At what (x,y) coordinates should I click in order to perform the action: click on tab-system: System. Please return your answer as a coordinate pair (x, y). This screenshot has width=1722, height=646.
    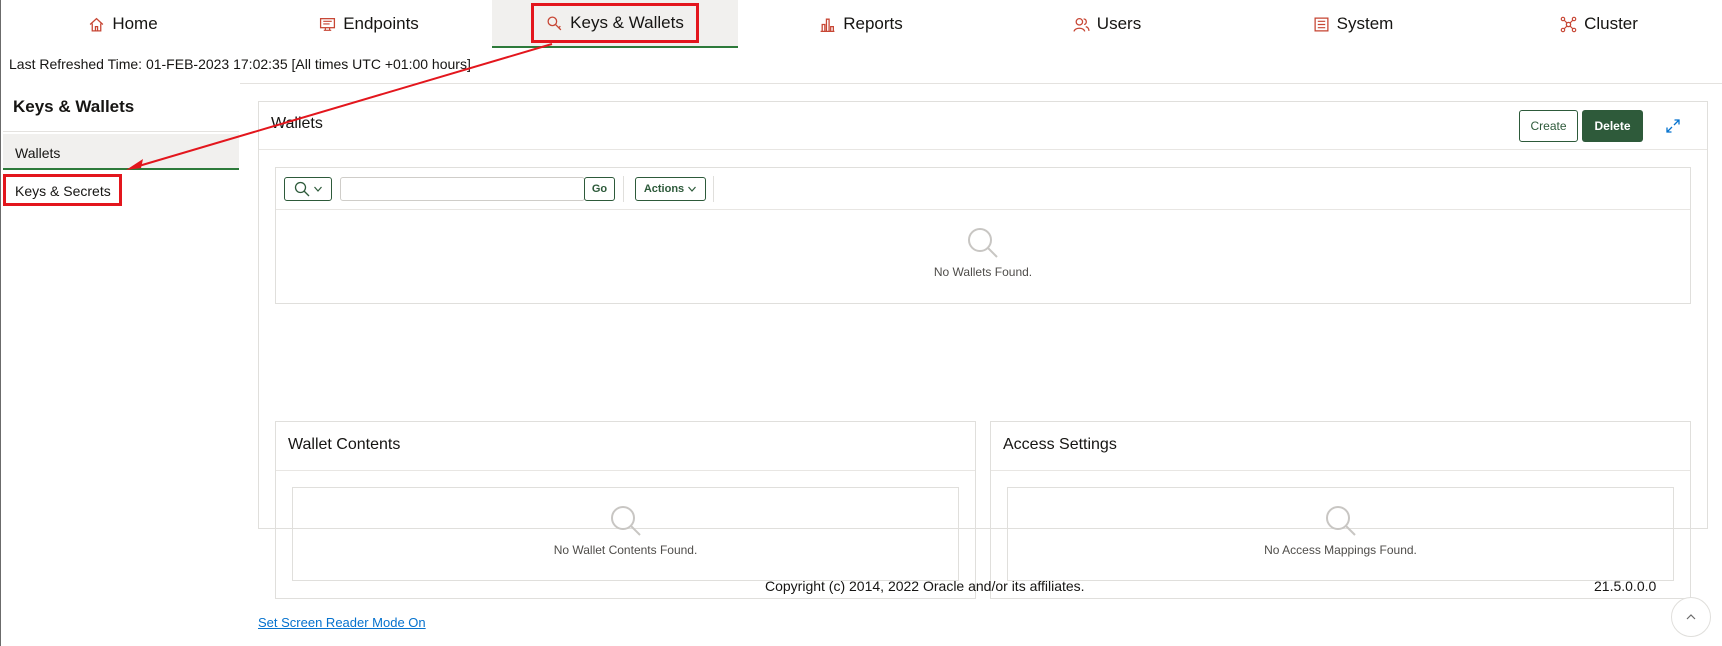
    Looking at the image, I should click on (1353, 24).